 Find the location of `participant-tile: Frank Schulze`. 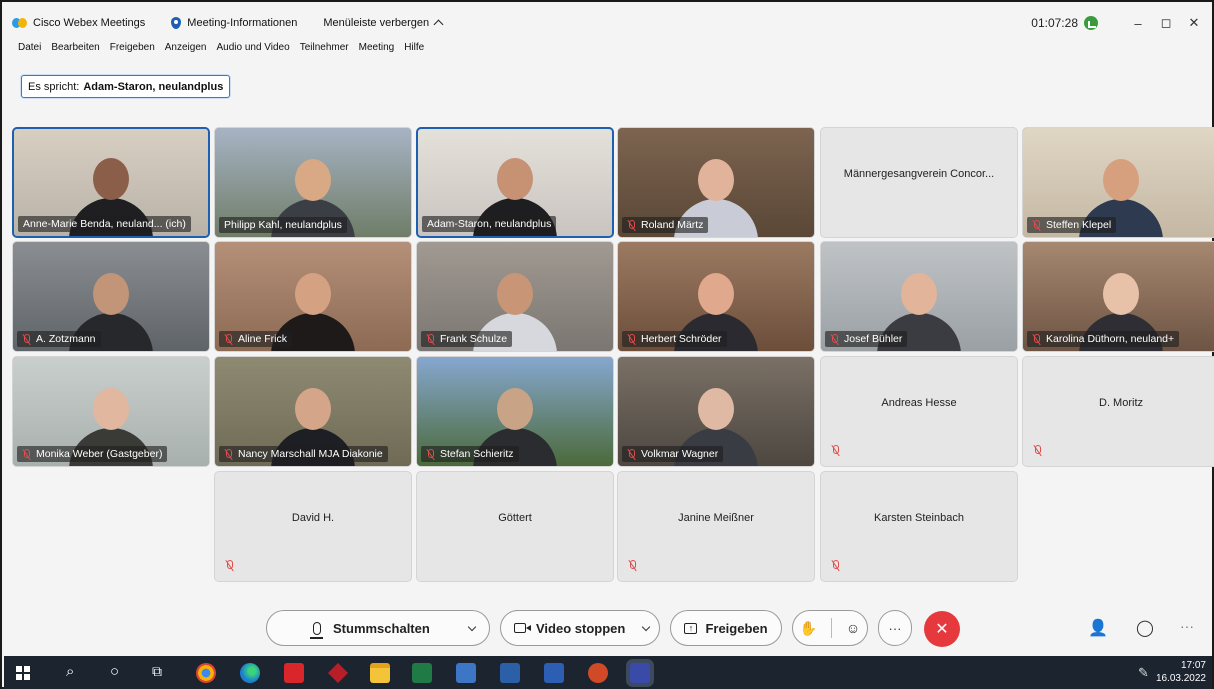

participant-tile: Frank Schulze is located at coordinates (515, 296).